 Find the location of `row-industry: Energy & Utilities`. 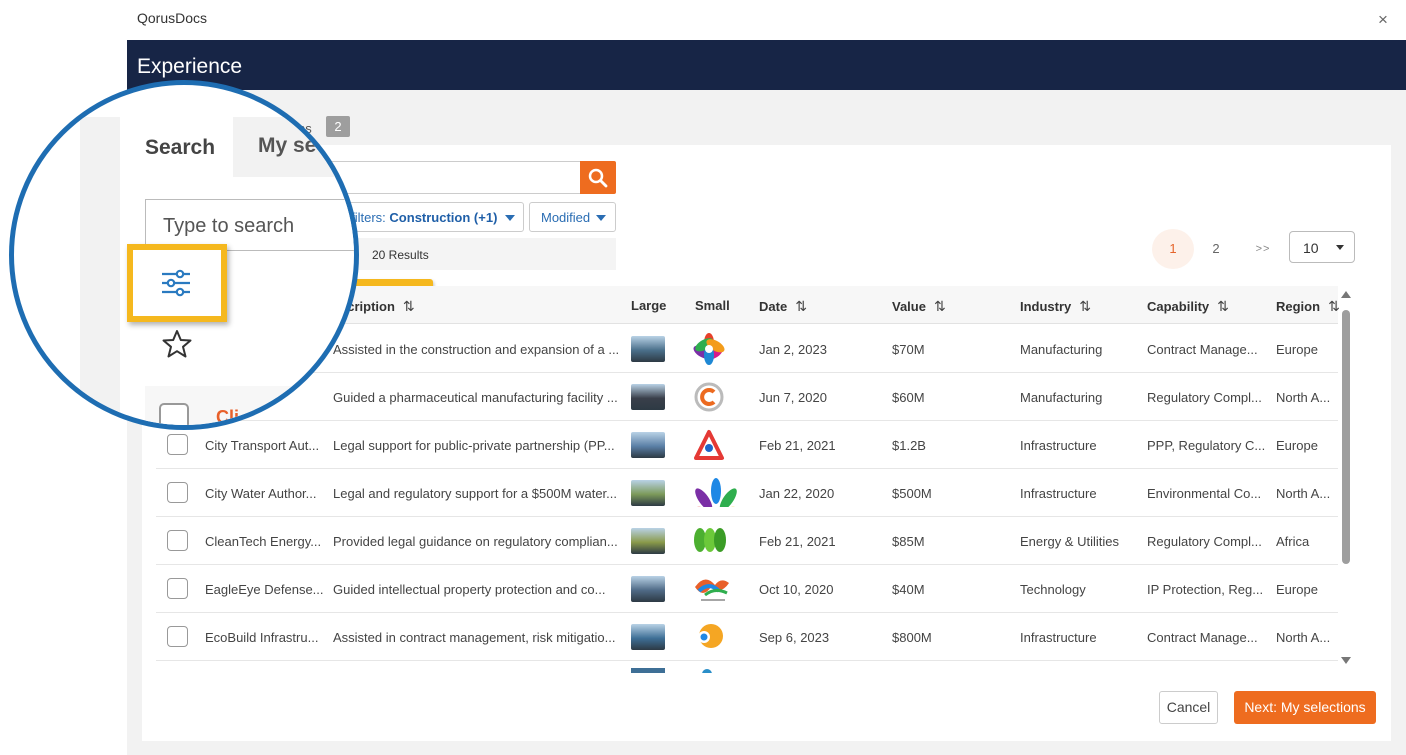

row-industry: Energy & Utilities is located at coordinates (1069, 541).